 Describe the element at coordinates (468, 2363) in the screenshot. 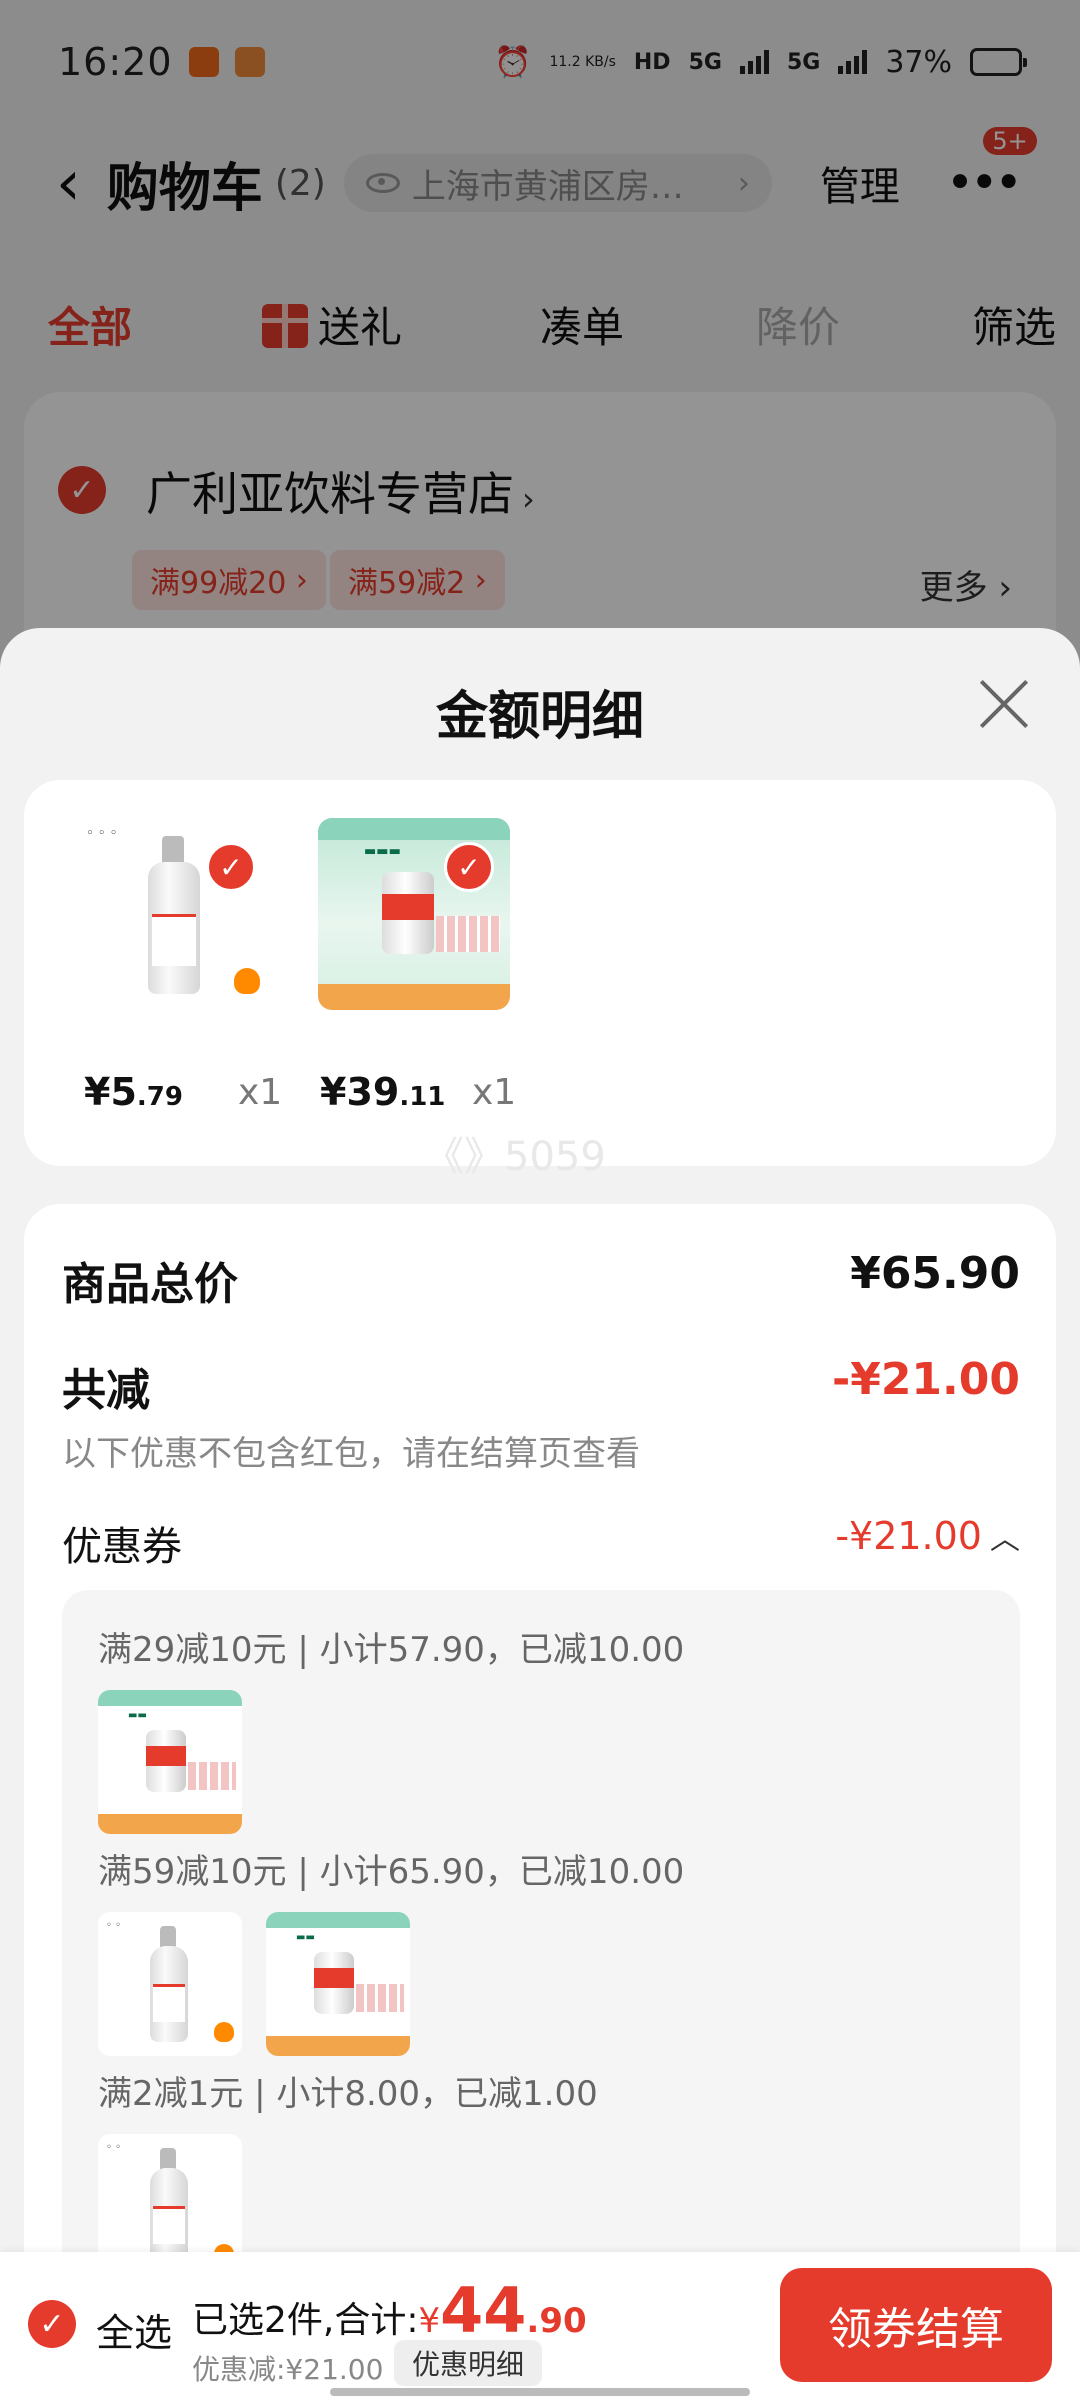

I see `discount-detail-button: 优惠明细` at that location.